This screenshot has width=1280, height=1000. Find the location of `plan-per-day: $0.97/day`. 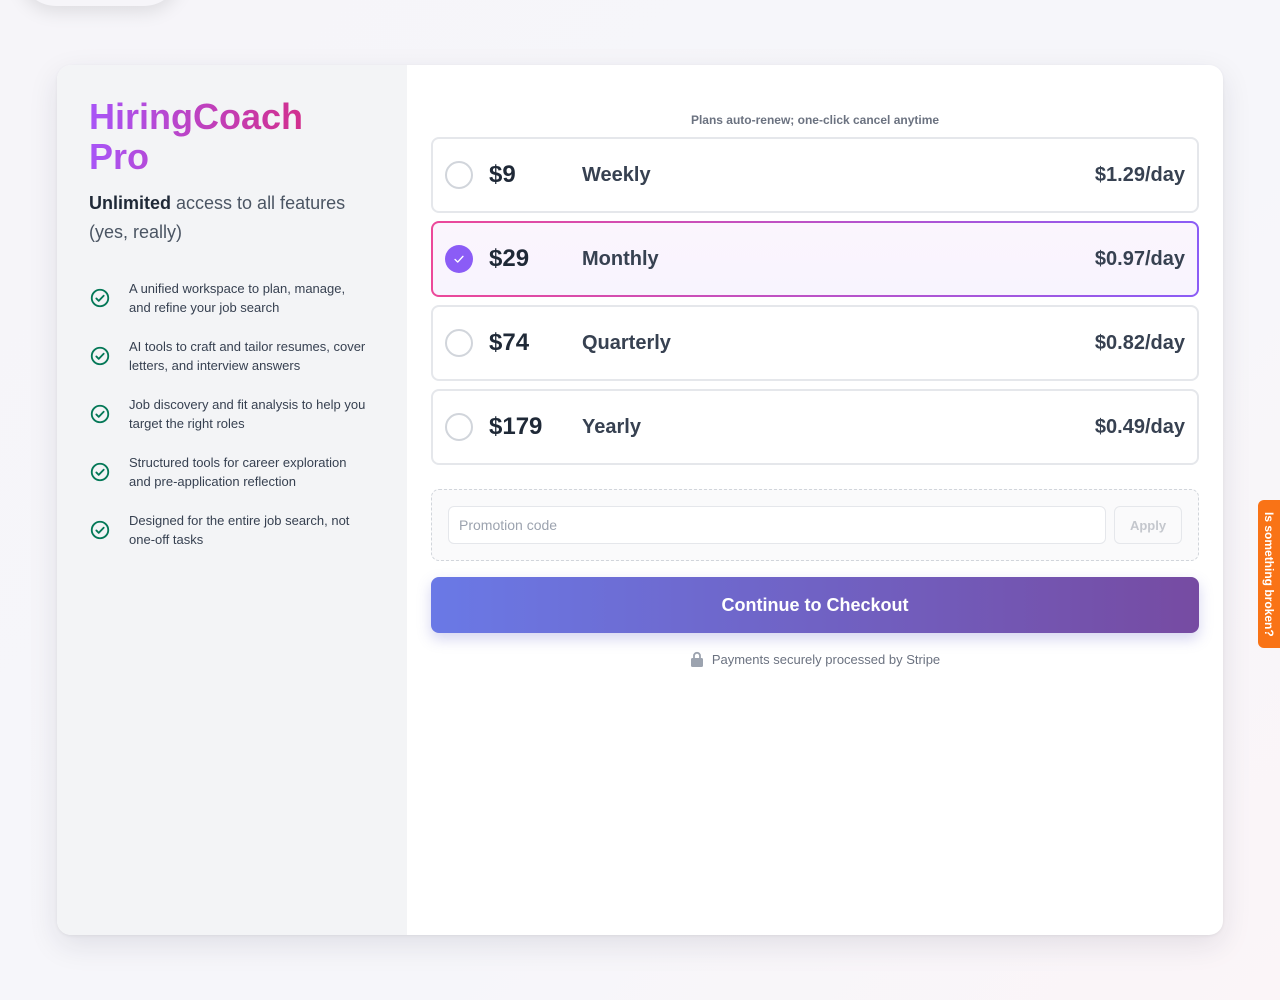

plan-per-day: $0.97/day is located at coordinates (1139, 258).